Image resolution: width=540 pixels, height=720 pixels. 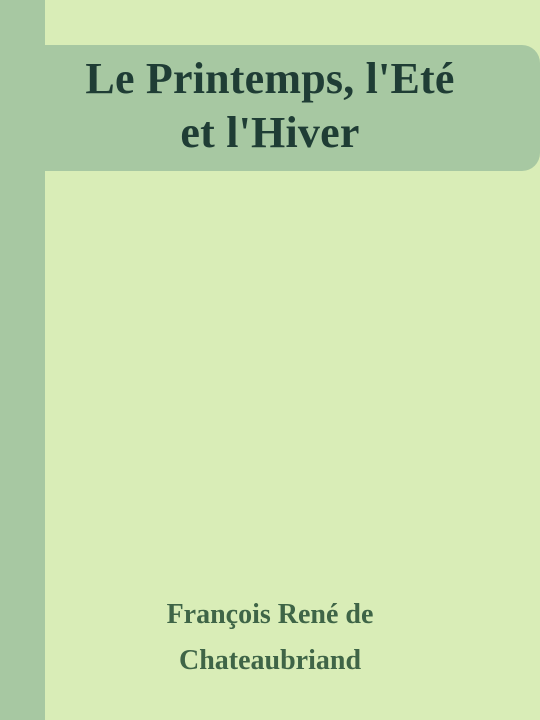 I want to click on book-title-line-1: Le Printemps, l'Eté, so click(x=270, y=78).